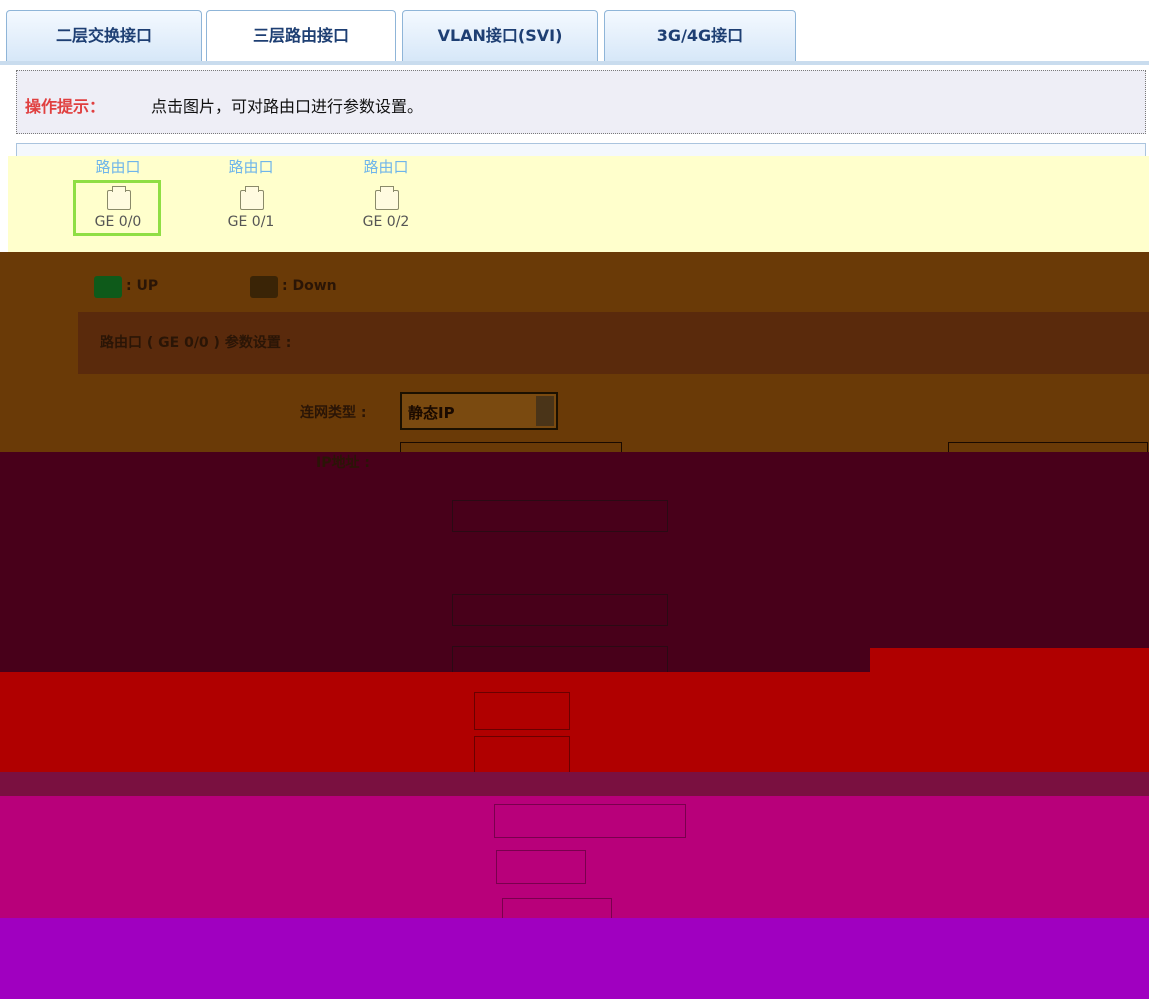 The height and width of the screenshot is (999, 1149). I want to click on legend-up-label: : UP, so click(142, 286).